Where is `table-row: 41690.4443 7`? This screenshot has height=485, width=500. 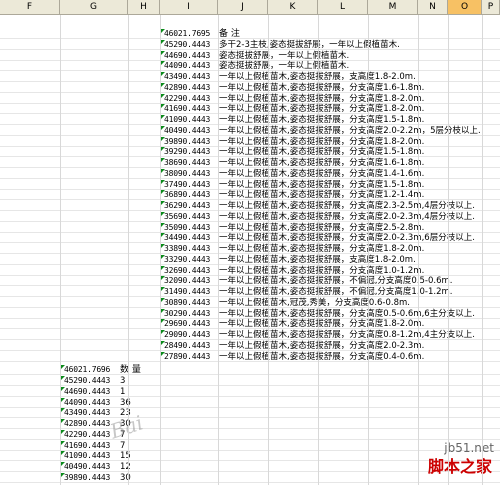
table-row: 41690.4443 7 is located at coordinates (250, 445).